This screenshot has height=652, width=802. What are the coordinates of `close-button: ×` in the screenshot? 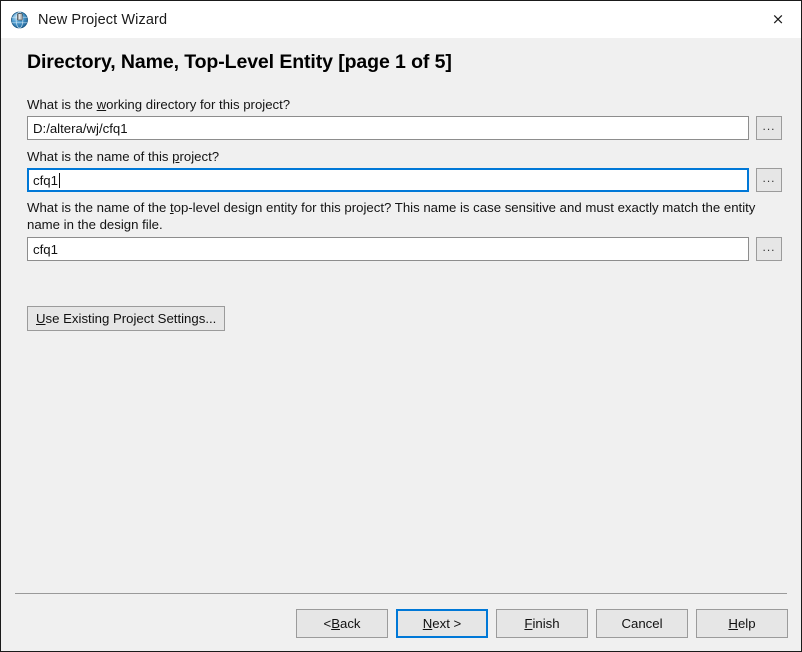 It's located at (778, 19).